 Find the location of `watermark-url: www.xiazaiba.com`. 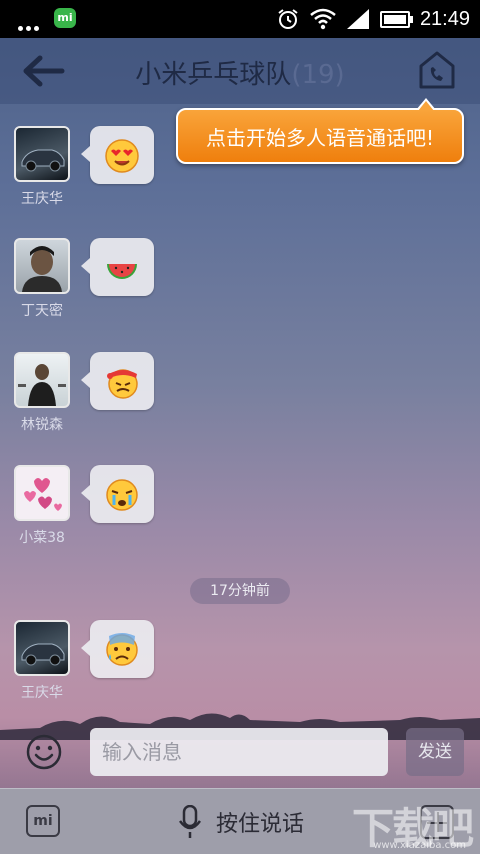

watermark-url: www.xiazaiba.com is located at coordinates (419, 845).